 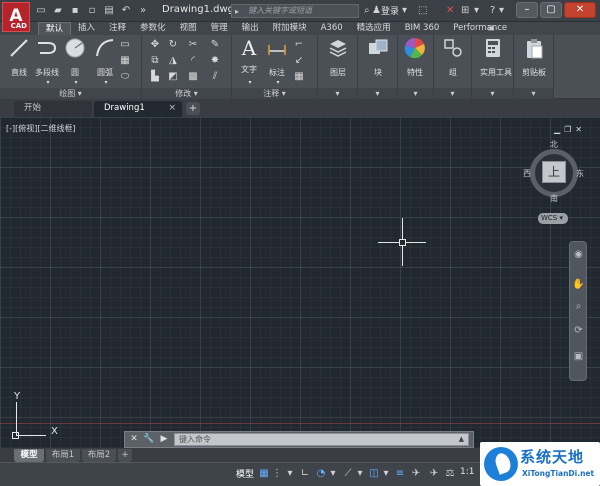 What do you see at coordinates (476, 11) in the screenshot?
I see `apps-dropdown-icon: ▾` at bounding box center [476, 11].